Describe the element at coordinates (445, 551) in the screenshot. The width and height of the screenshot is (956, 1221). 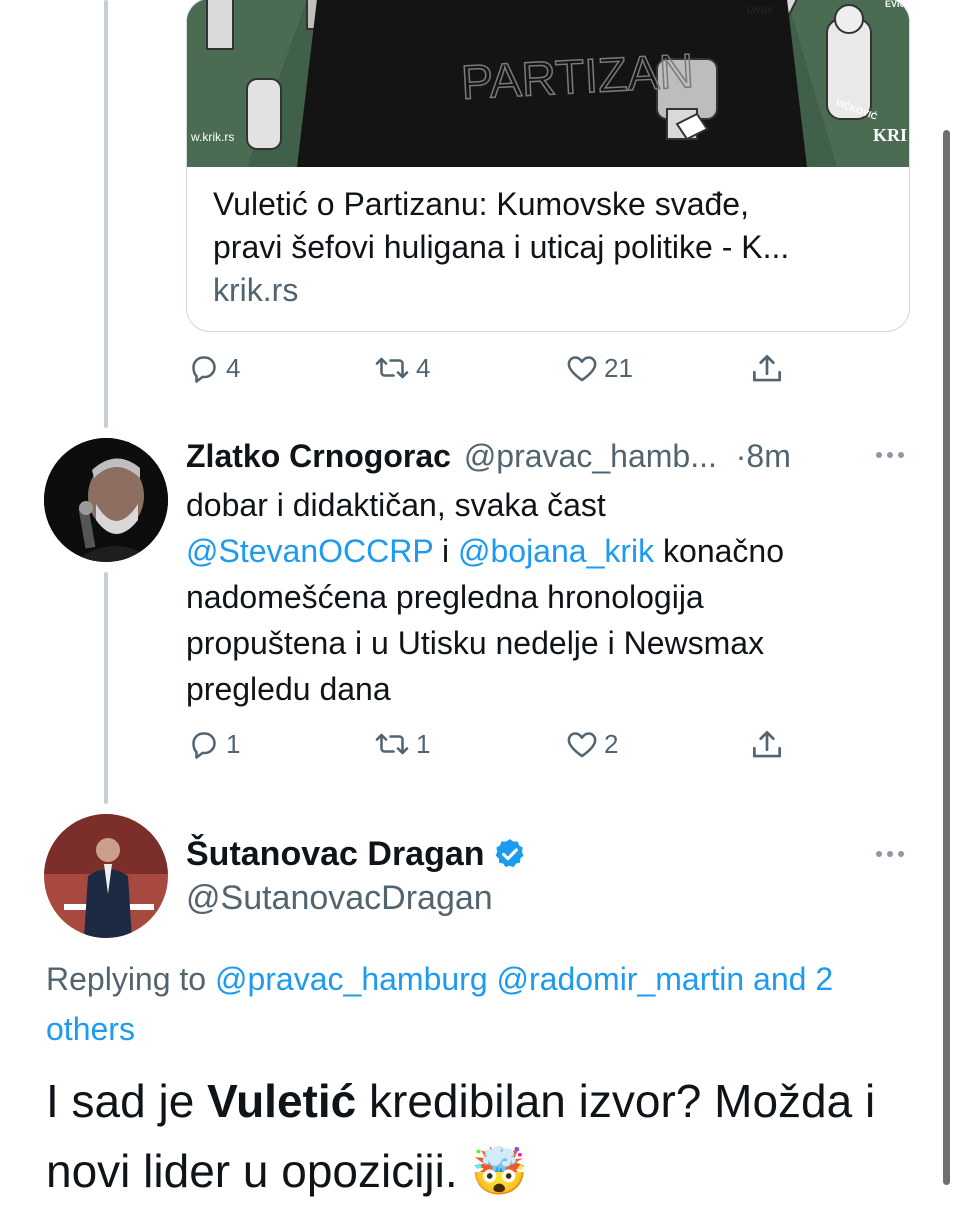
I see `reply-text-conj: i` at that location.